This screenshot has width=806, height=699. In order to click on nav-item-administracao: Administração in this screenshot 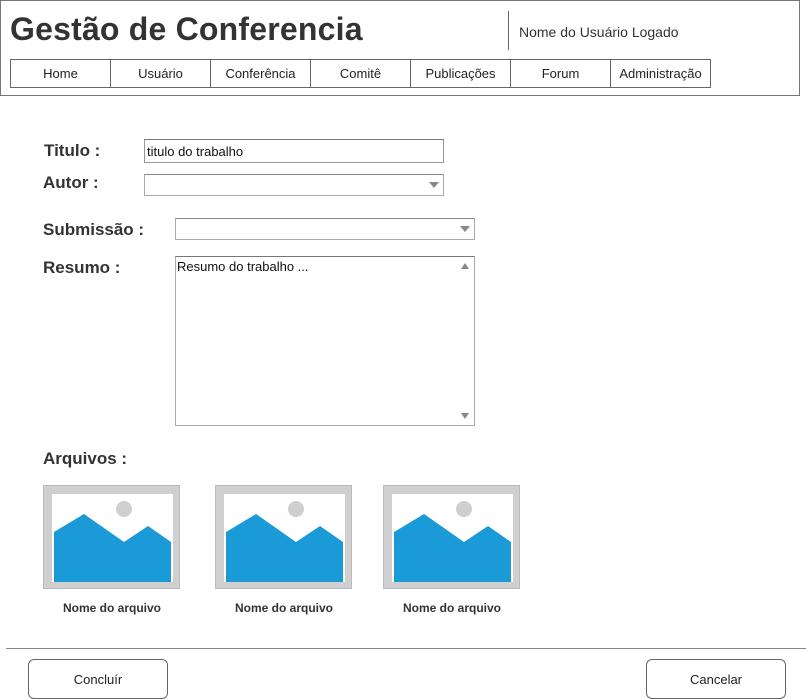, I will do `click(660, 73)`.